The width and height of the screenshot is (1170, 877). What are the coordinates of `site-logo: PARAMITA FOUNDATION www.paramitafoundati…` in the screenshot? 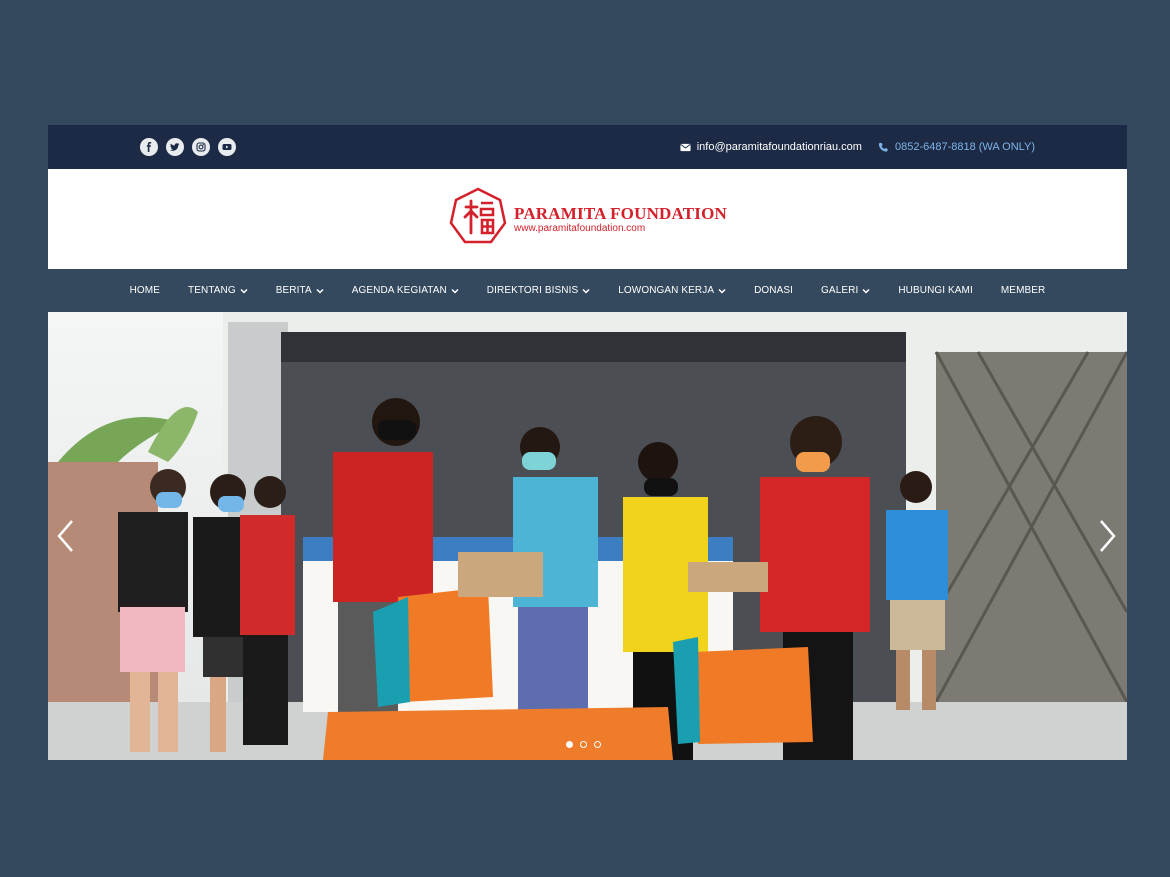 It's located at (587, 219).